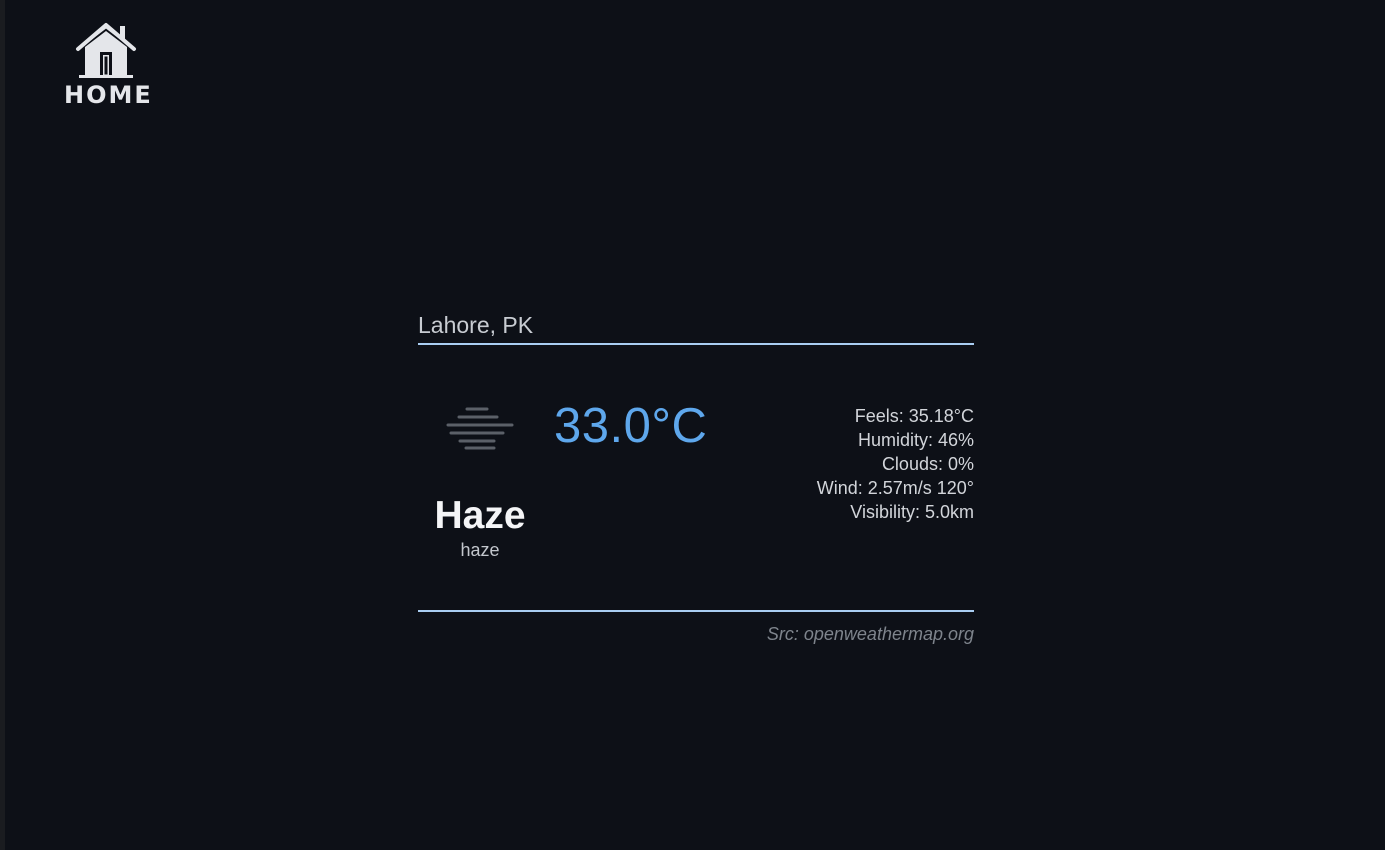 This screenshot has height=850, width=1385. Describe the element at coordinates (106, 50) in the screenshot. I see `house-icon` at that location.